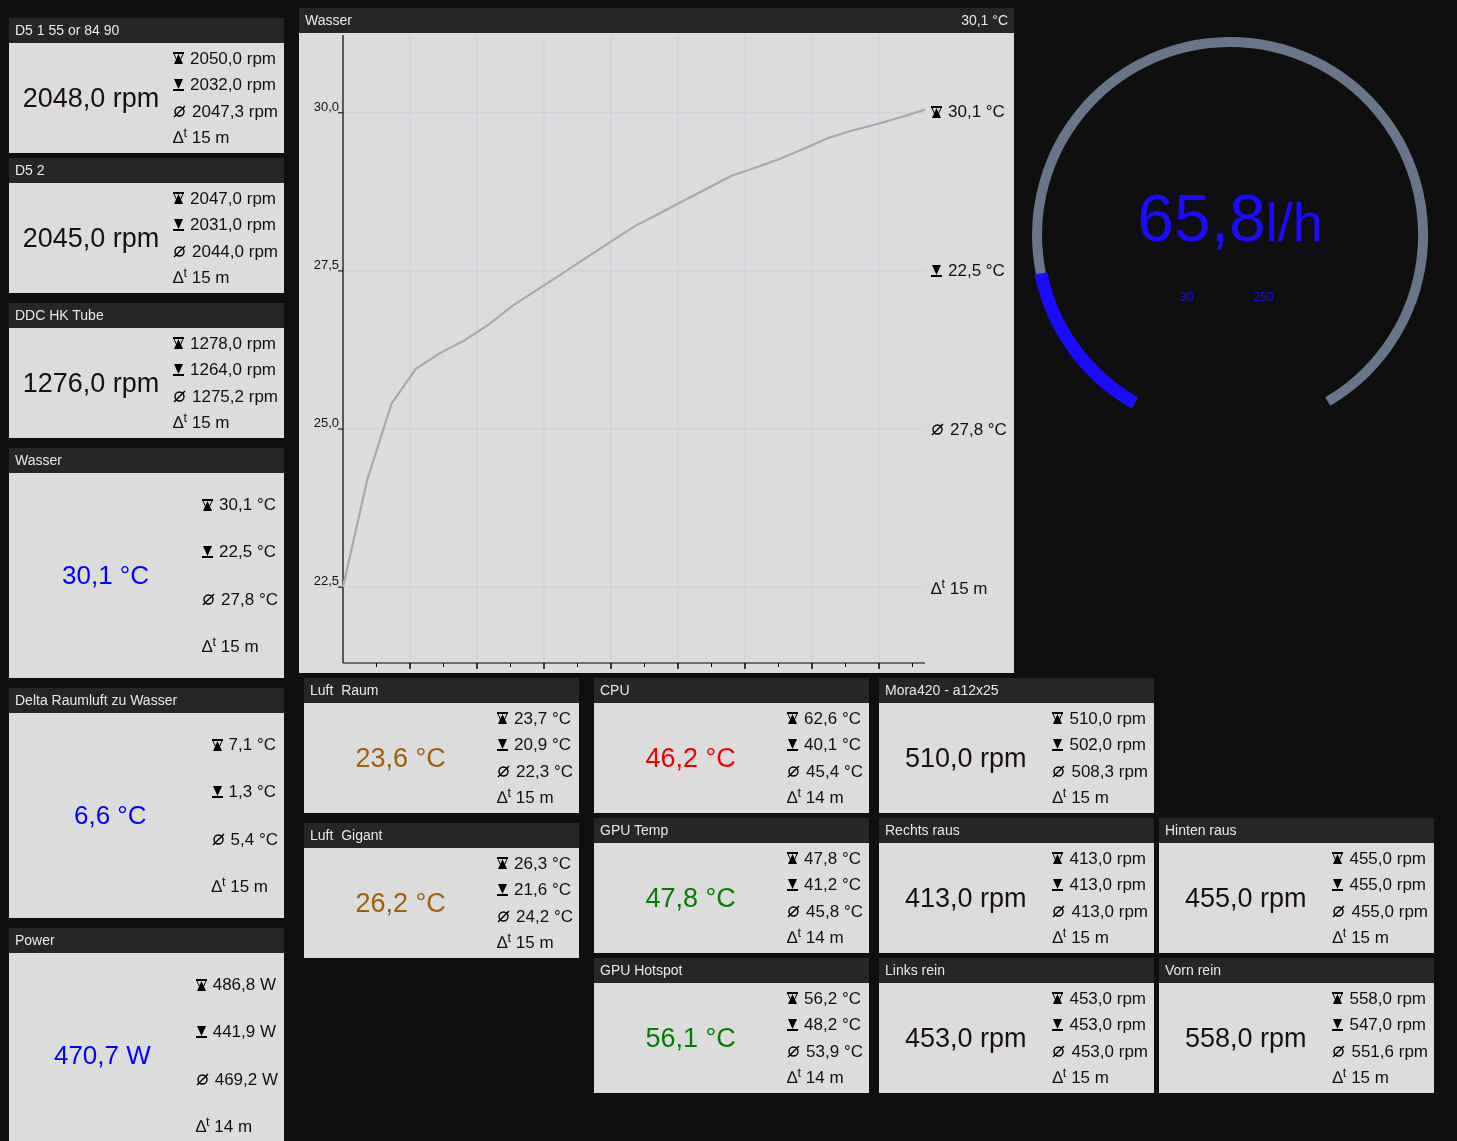 The height and width of the screenshot is (1141, 1457). Describe the element at coordinates (246, 1079) in the screenshot. I see `stat-text: 469,2 W` at that location.